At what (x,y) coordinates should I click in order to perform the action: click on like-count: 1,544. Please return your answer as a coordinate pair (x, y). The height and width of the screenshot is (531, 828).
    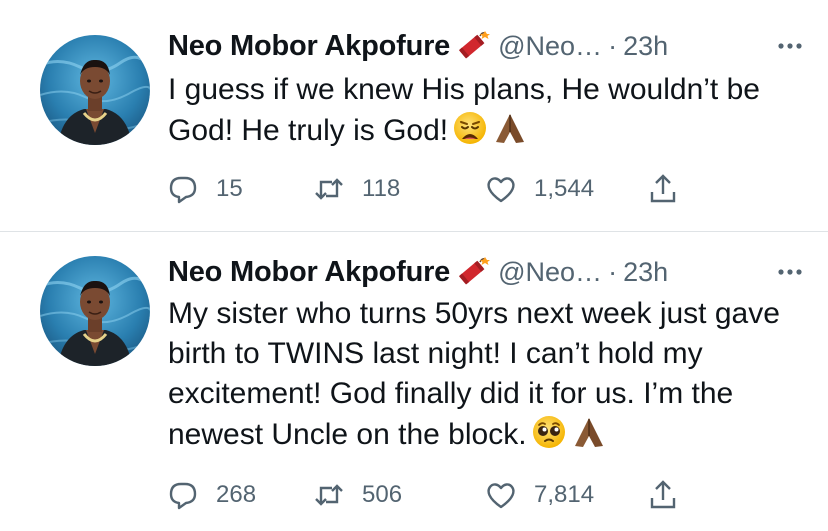
    Looking at the image, I should click on (564, 188).